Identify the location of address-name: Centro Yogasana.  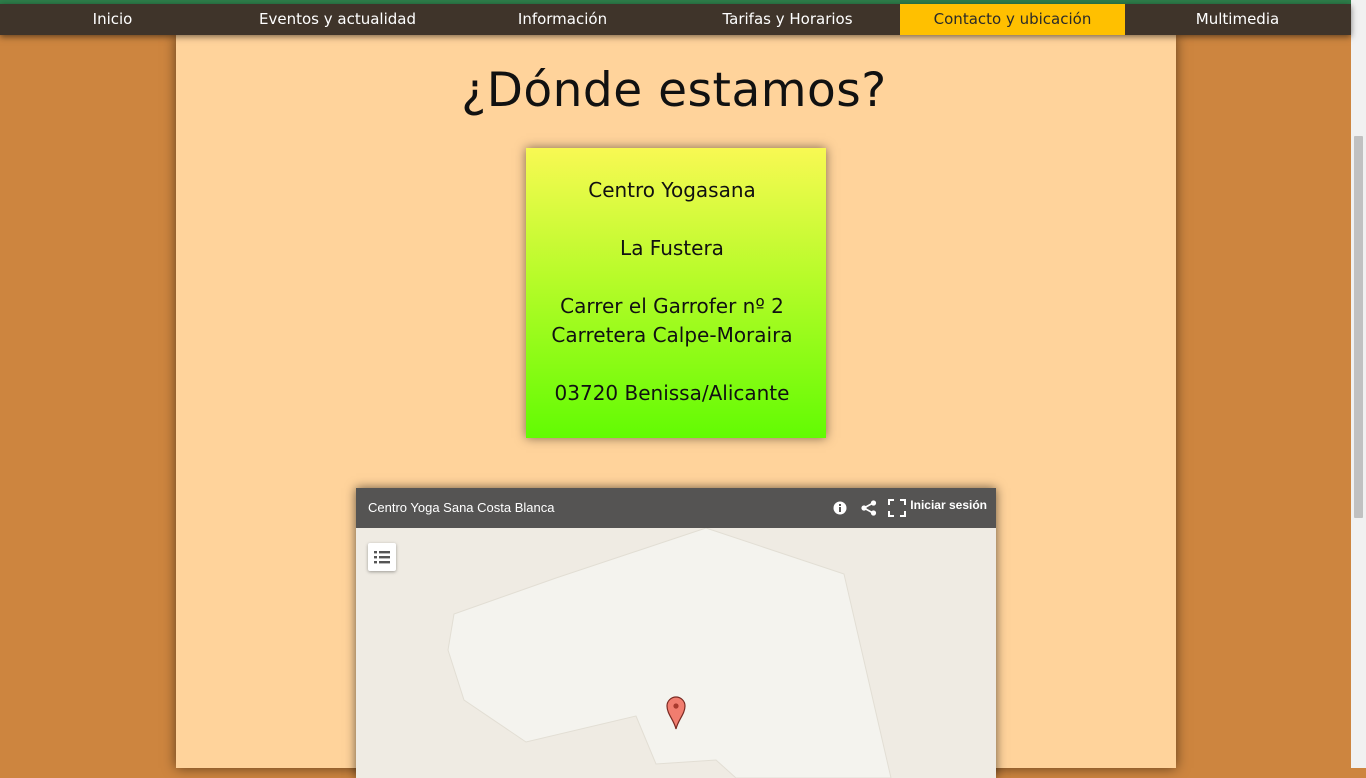
(672, 190).